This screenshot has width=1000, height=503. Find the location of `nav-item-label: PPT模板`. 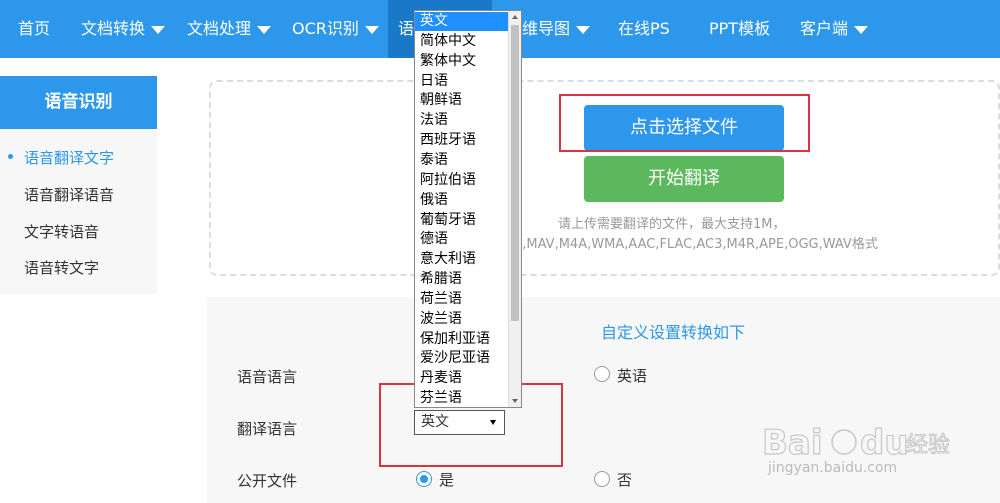

nav-item-label: PPT模板 is located at coordinates (740, 28).